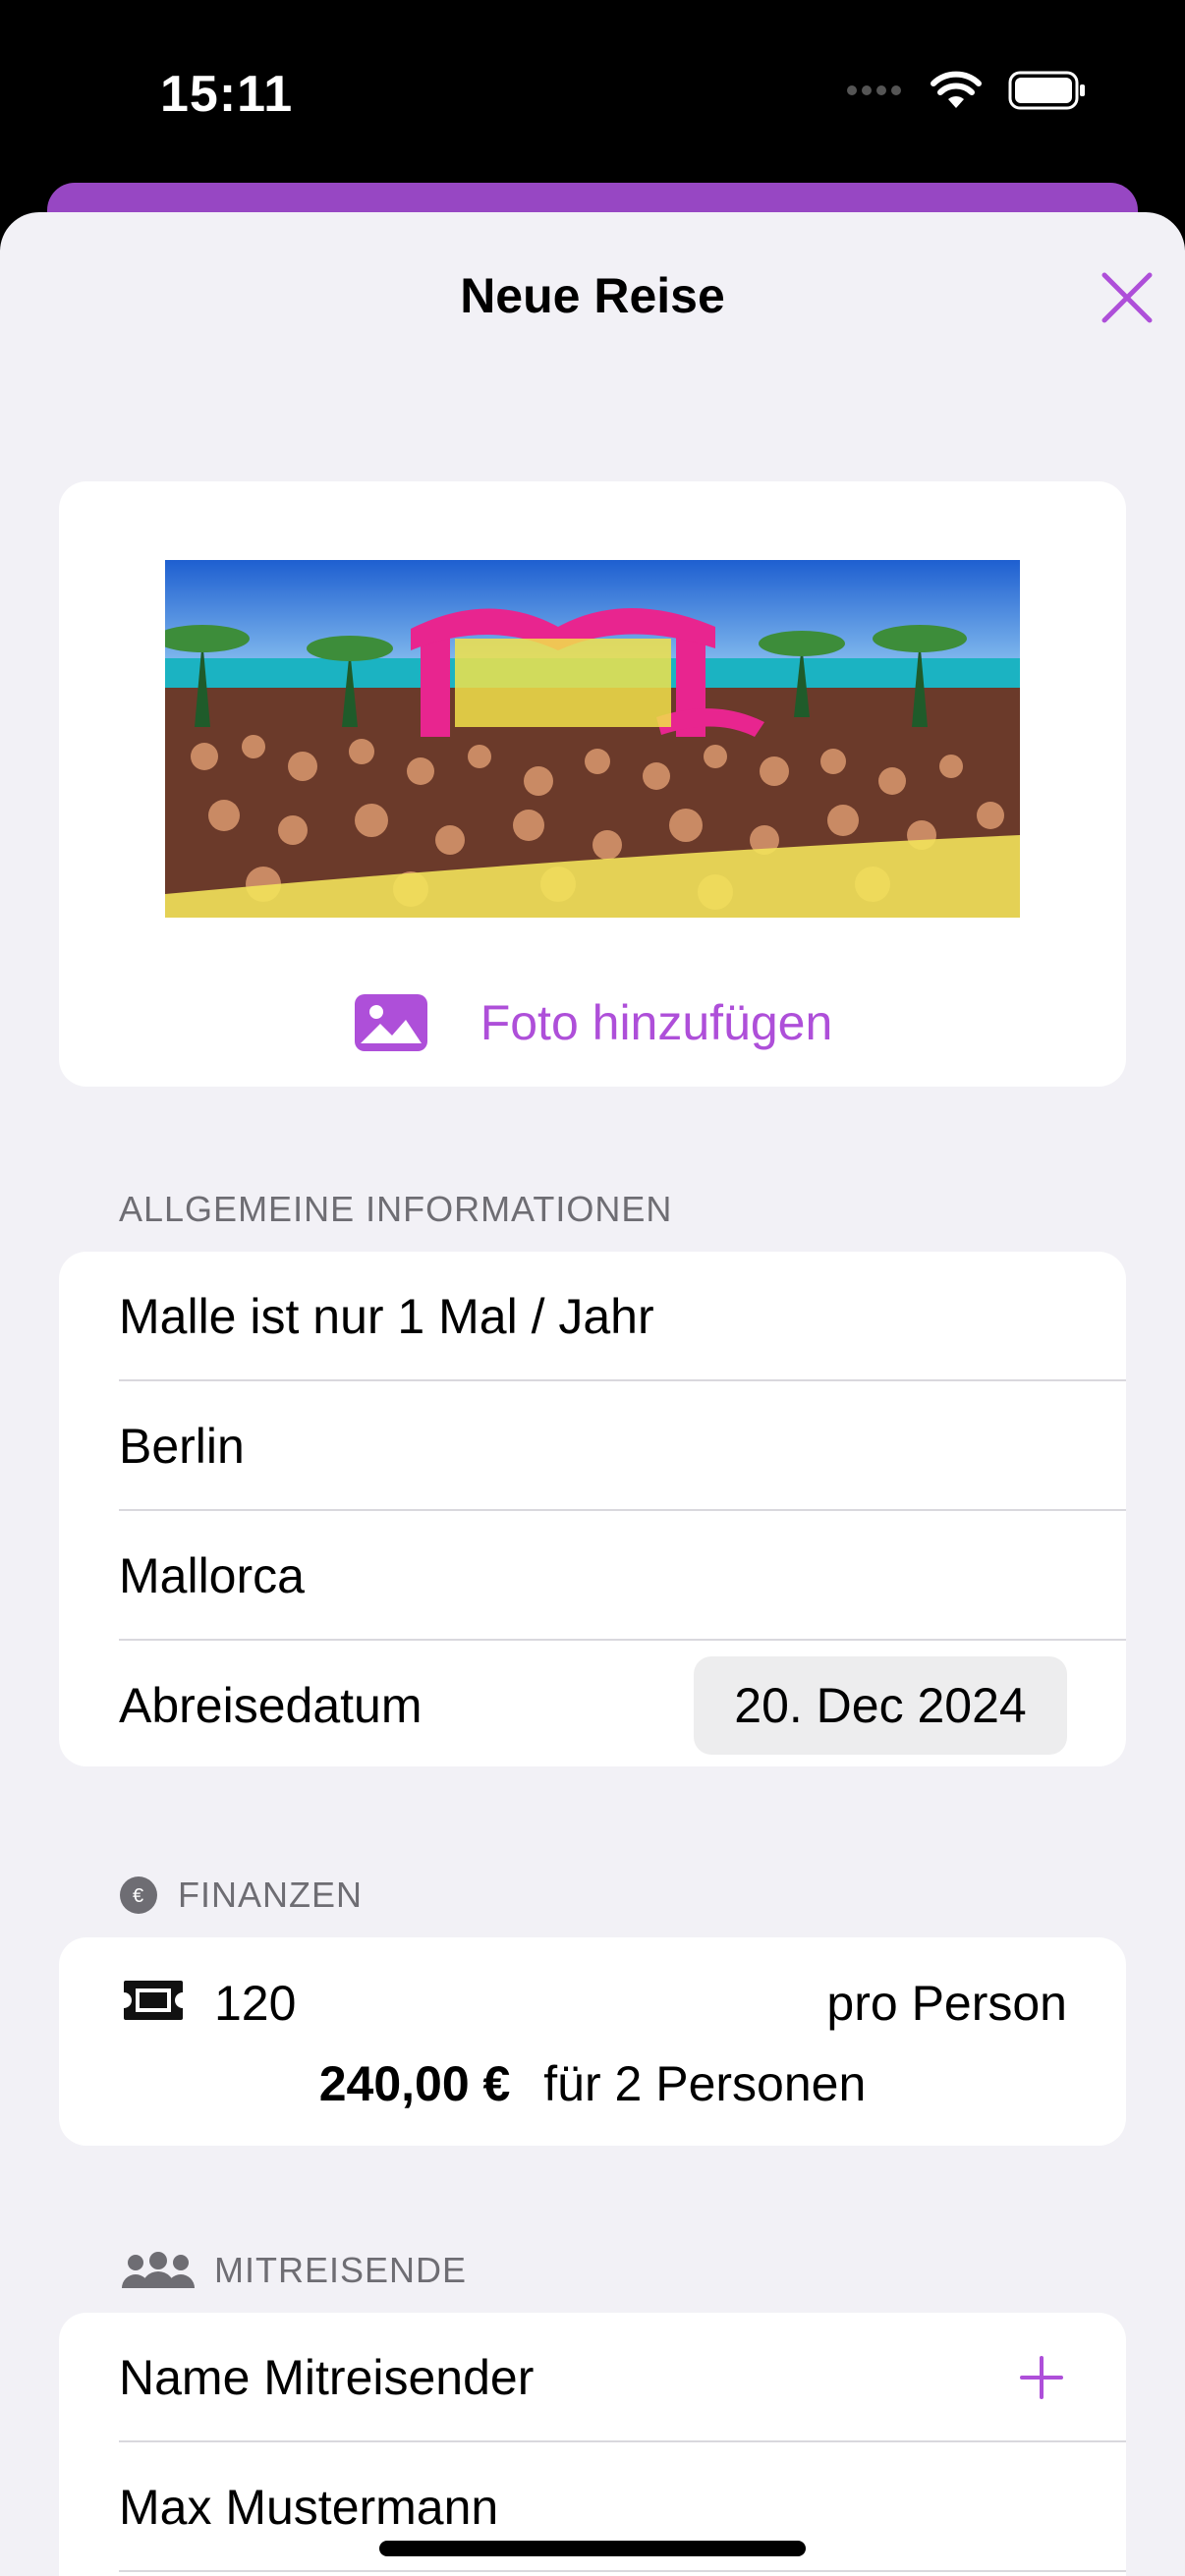 This screenshot has width=1185, height=2576. I want to click on finances-card: 120 pro Person 240,00 € für 2 Personen, so click(592, 2041).